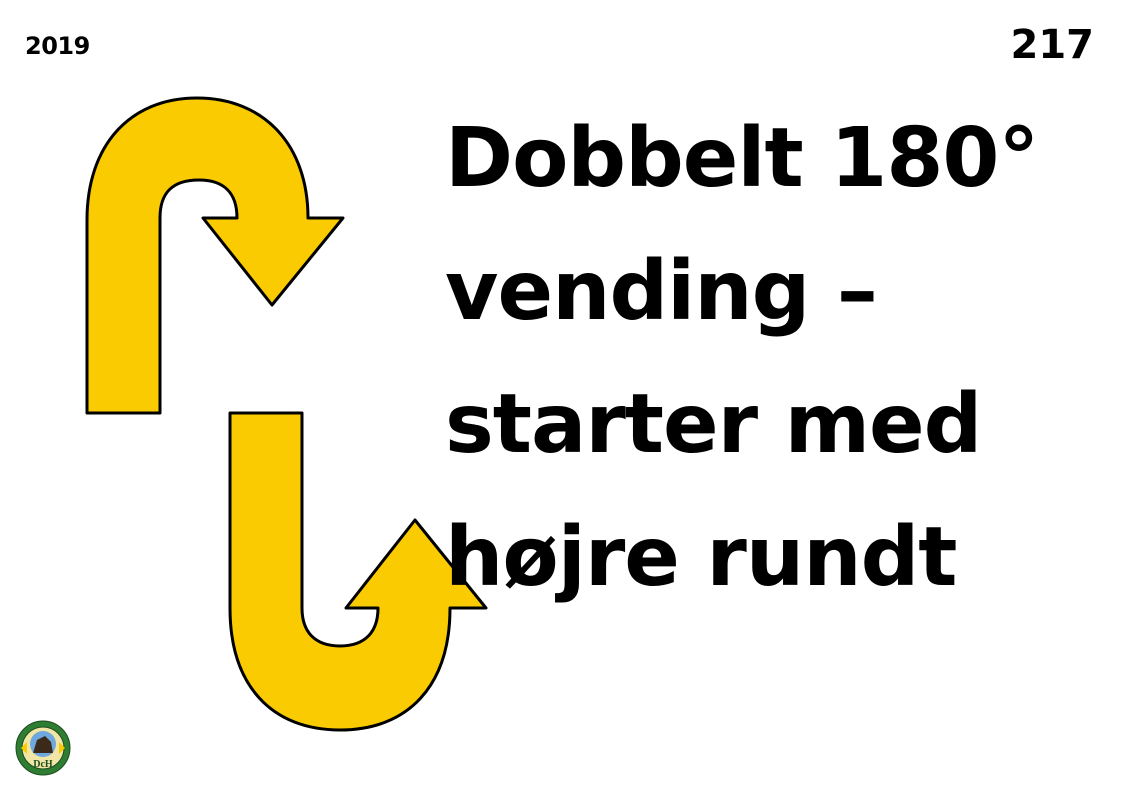  I want to click on title-line: højre rundt, so click(701, 557).